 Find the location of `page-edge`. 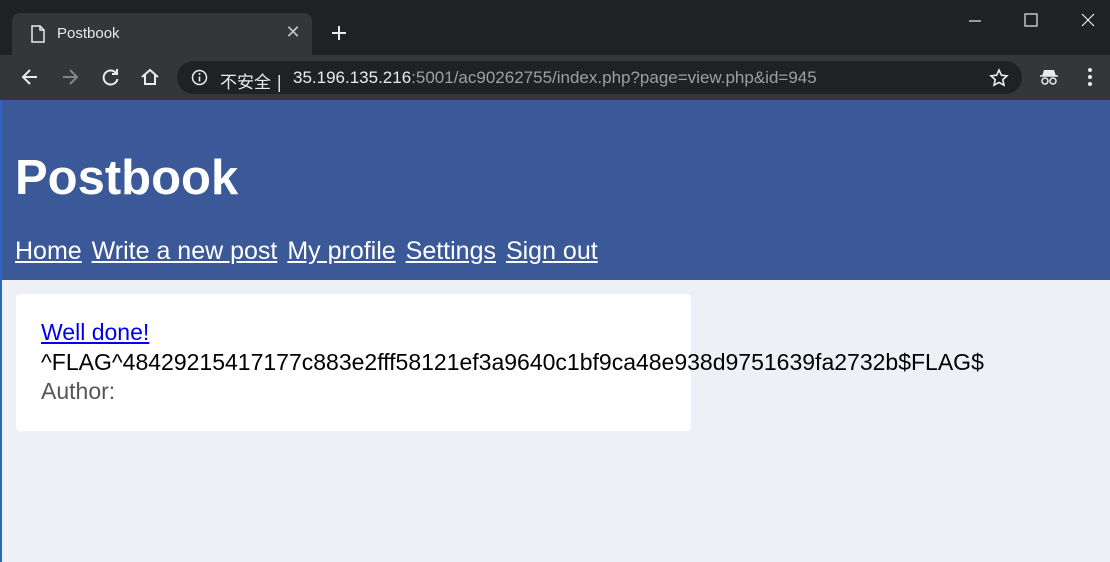

page-edge is located at coordinates (1, 421).